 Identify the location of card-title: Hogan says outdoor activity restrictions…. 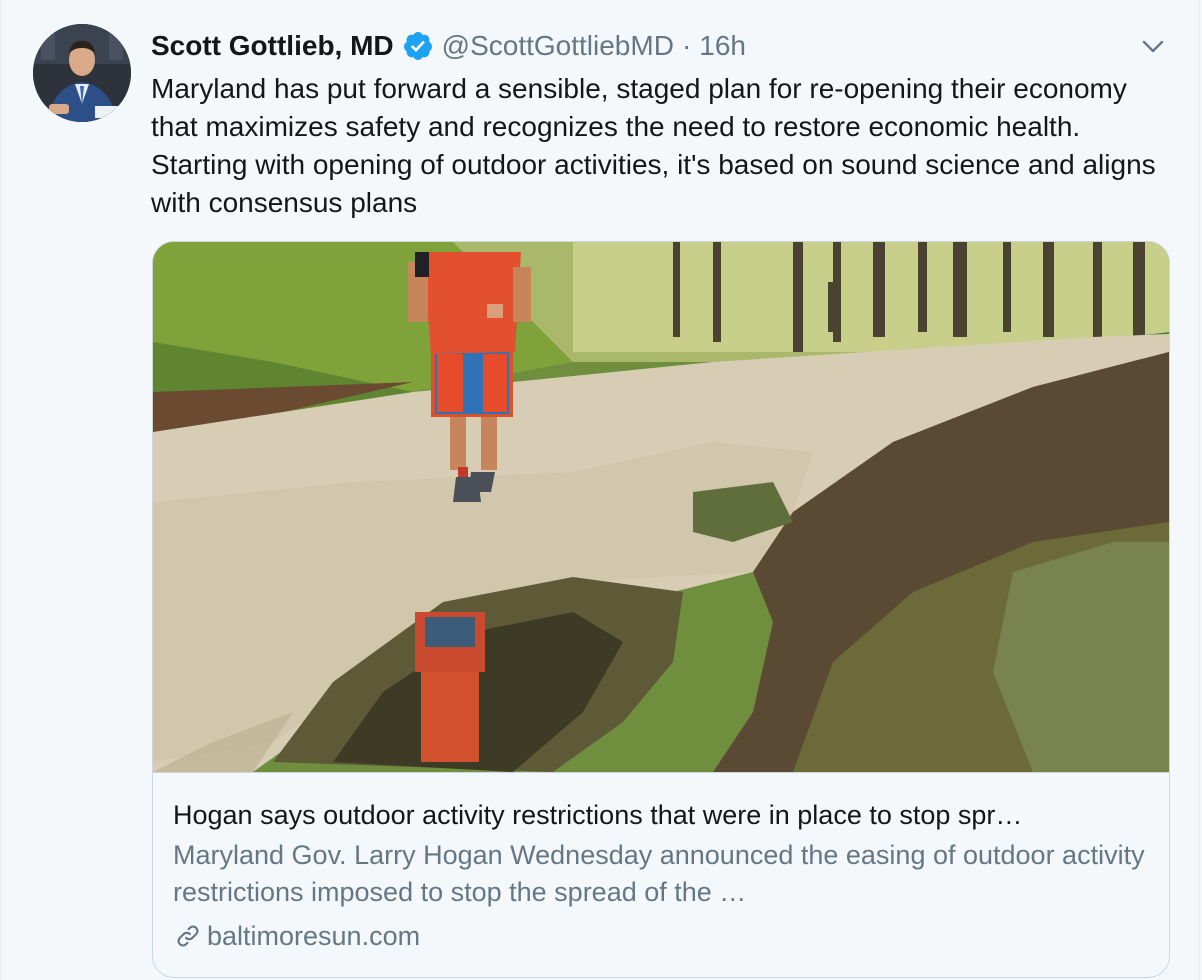
(598, 815).